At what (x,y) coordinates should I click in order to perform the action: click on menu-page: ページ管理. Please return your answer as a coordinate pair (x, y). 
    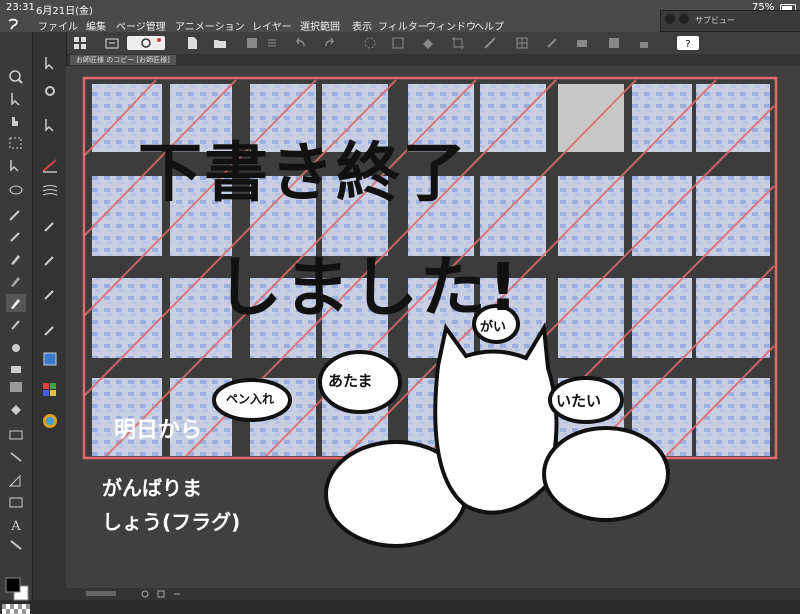
    Looking at the image, I should click on (141, 25).